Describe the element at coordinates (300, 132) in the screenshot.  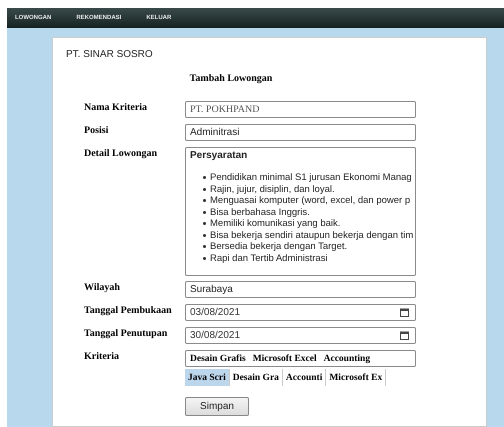
I see `text-field: Adminitrasi` at that location.